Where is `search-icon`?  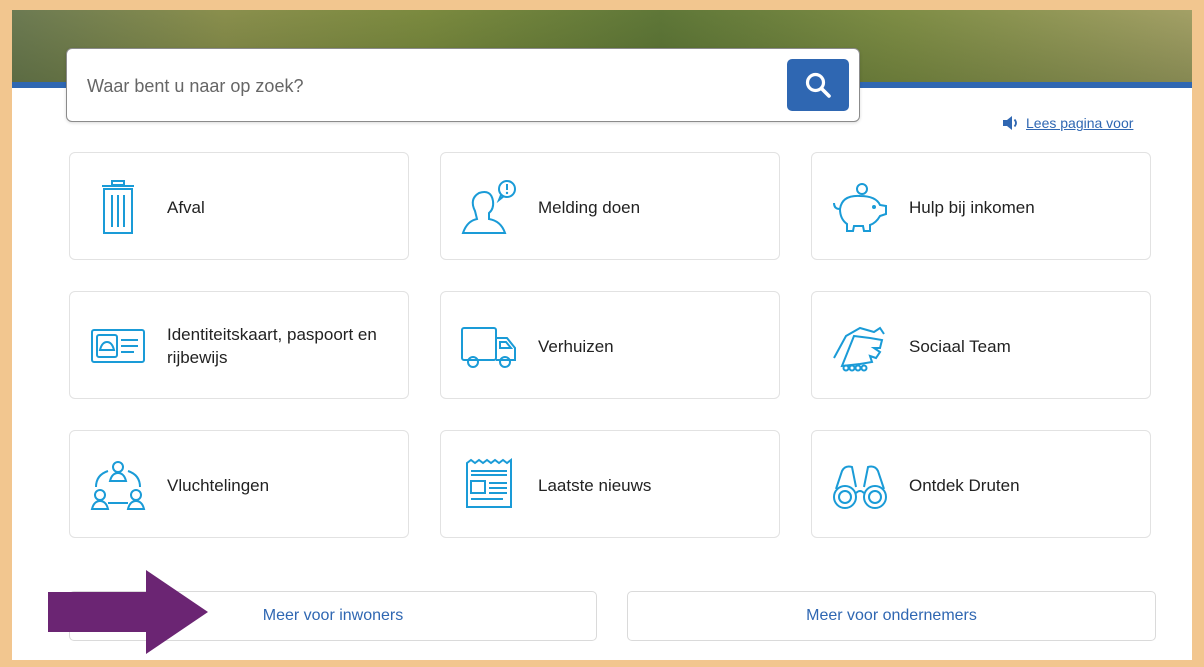 search-icon is located at coordinates (818, 85).